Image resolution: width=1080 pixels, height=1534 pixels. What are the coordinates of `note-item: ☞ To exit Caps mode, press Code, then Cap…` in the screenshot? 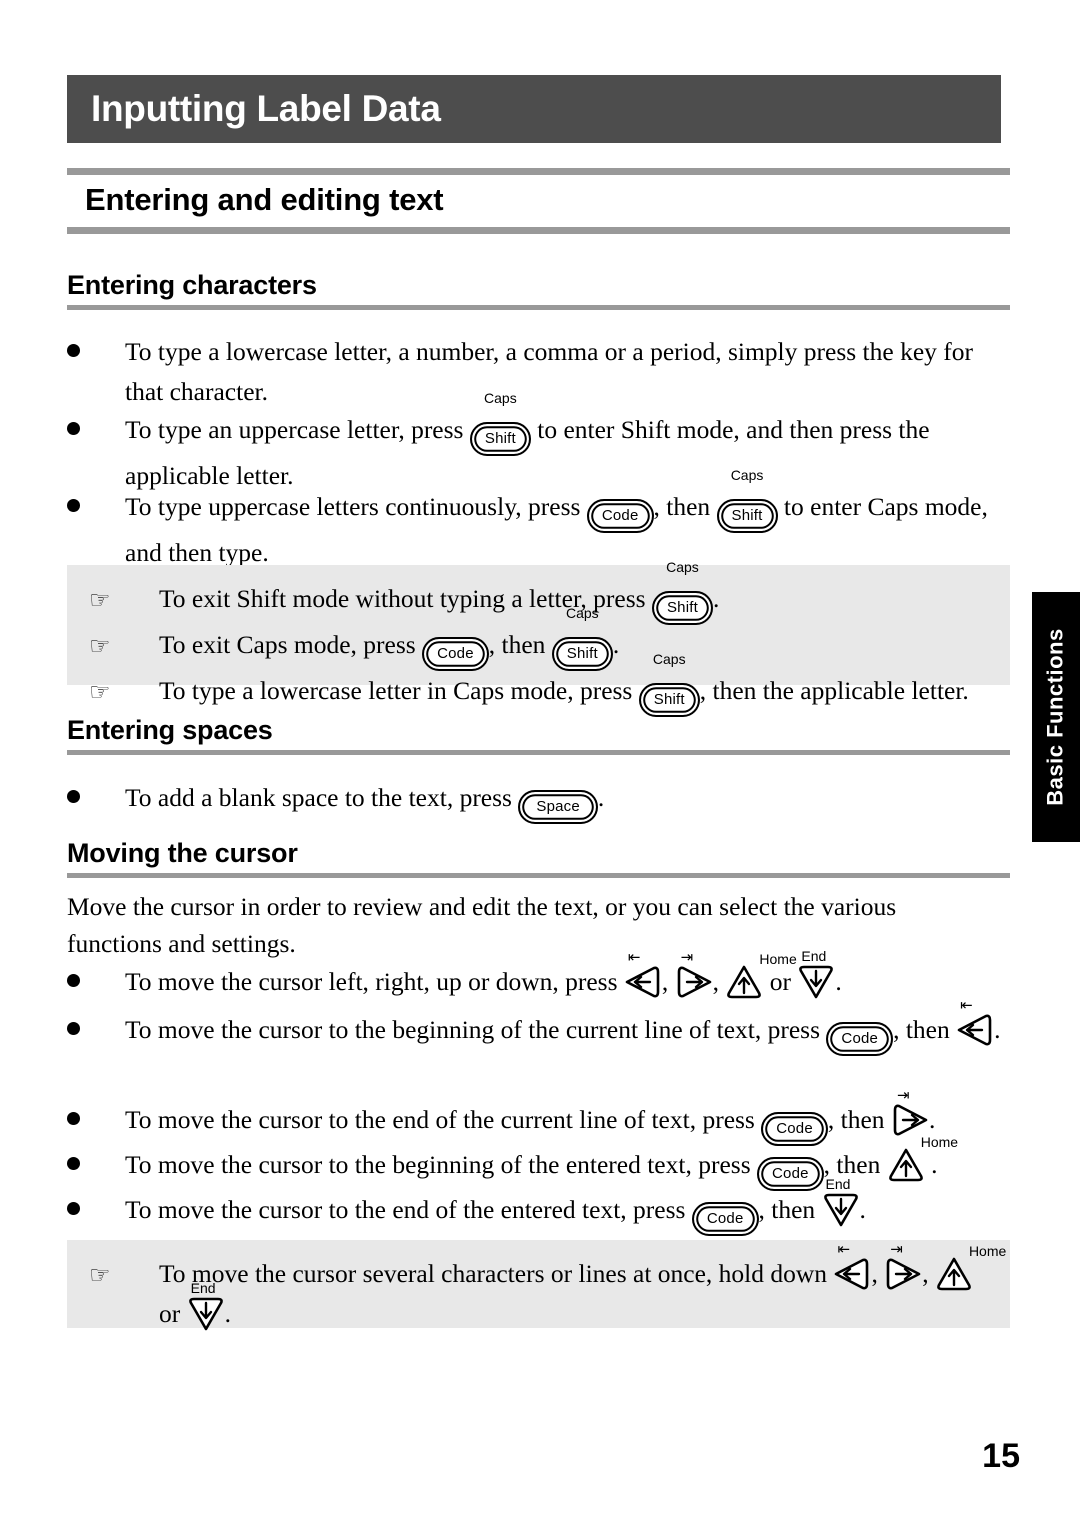 It's located at (539, 638).